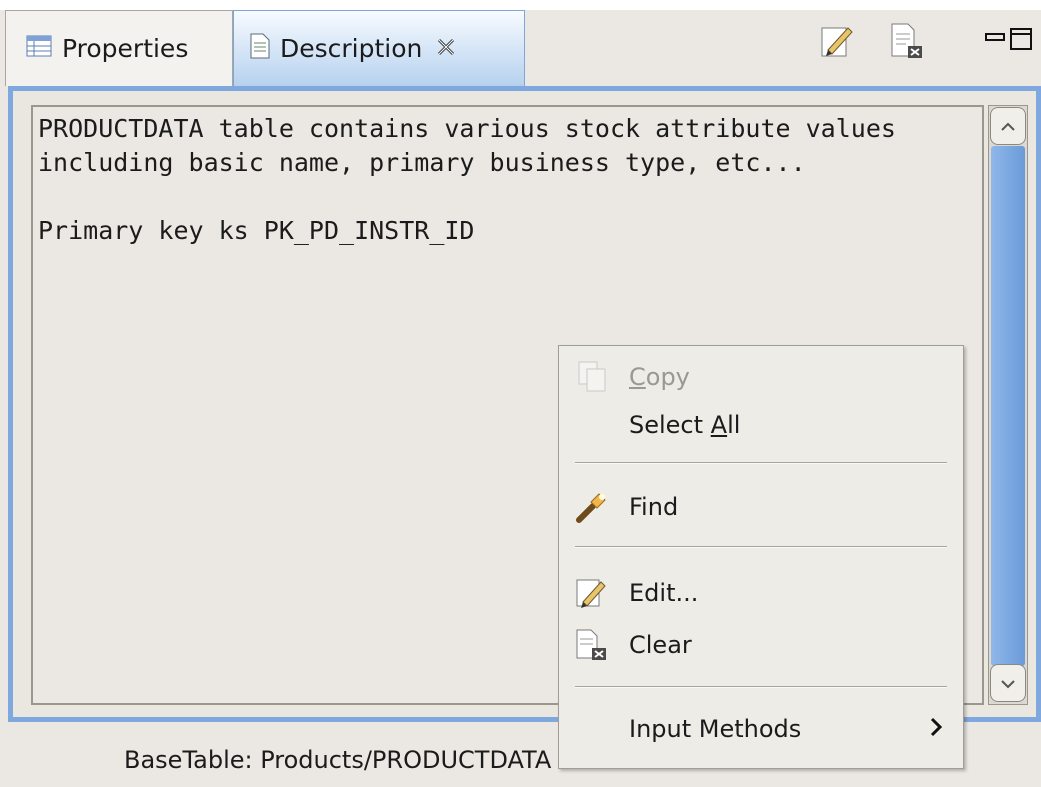 This screenshot has width=1041, height=787. Describe the element at coordinates (654, 507) in the screenshot. I see `menu-item-find-label: Find` at that location.